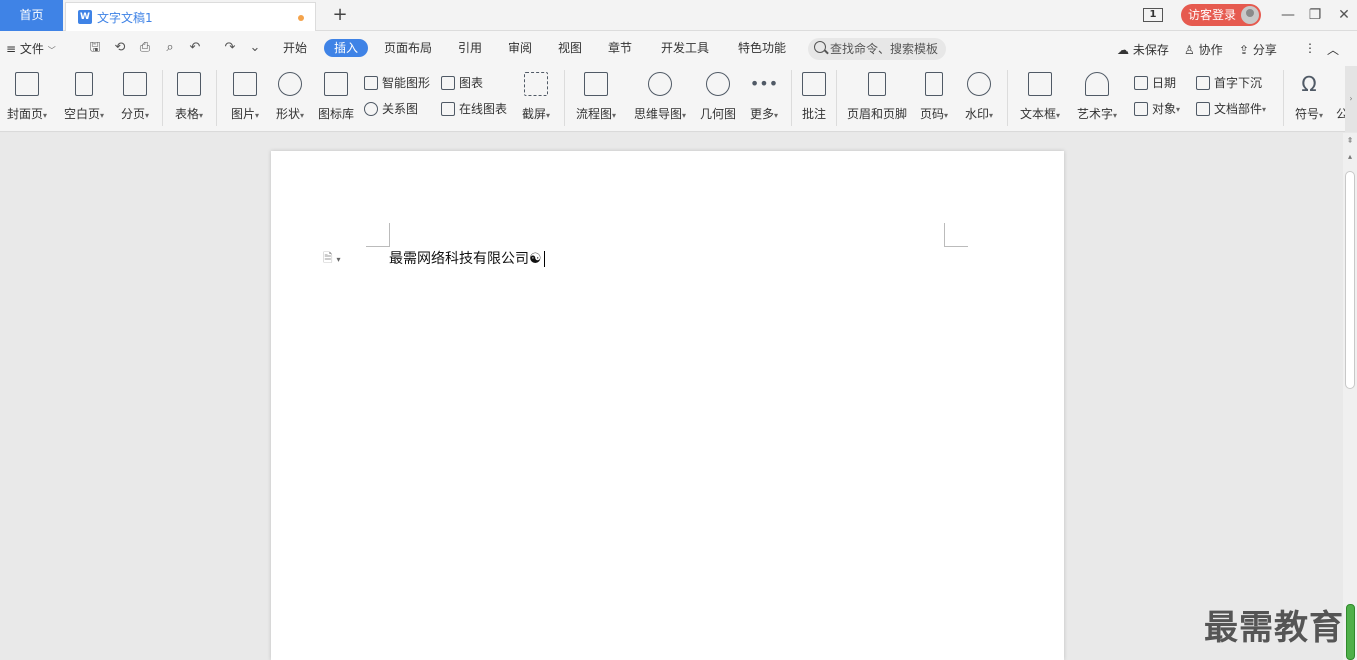 The width and height of the screenshot is (1357, 660). I want to click on dropcap-button: 首字下沉, so click(1229, 82).